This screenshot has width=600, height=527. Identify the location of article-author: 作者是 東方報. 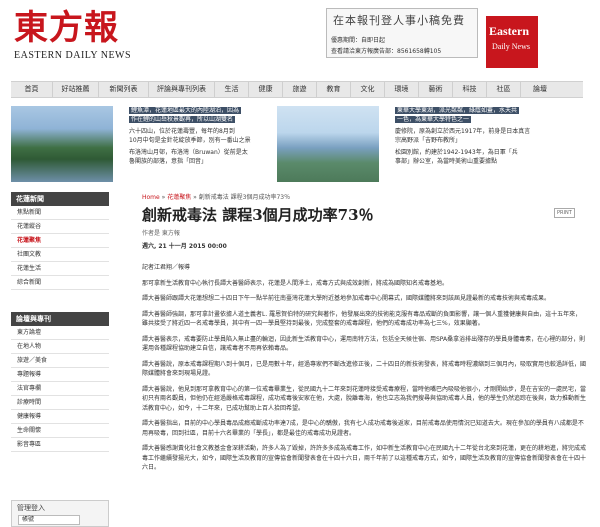
(161, 233).